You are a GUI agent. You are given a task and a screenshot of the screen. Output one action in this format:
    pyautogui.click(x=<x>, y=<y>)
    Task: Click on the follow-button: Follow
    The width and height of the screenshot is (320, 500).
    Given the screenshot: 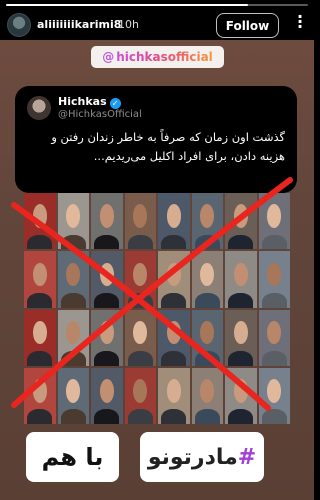 What is the action you would take?
    pyautogui.click(x=247, y=25)
    